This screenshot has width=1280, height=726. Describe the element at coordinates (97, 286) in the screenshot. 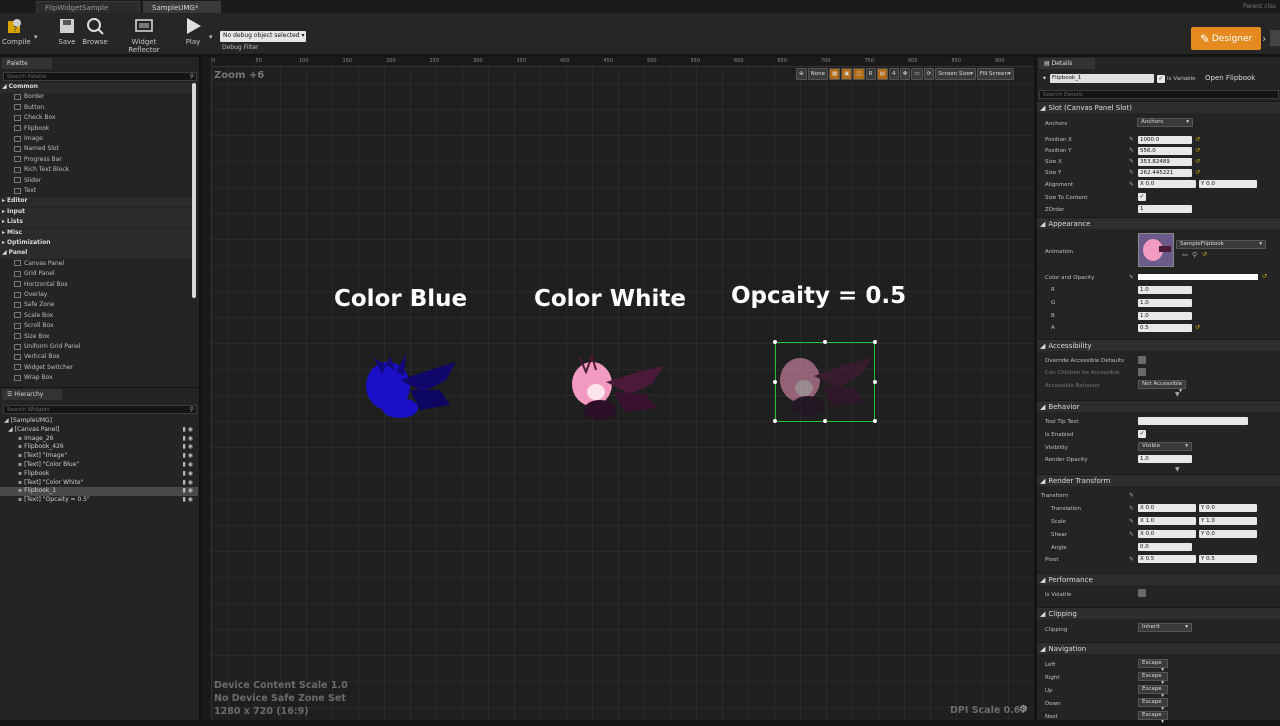

I see `palette-item-horizontal-box: Horizontal Box` at that location.